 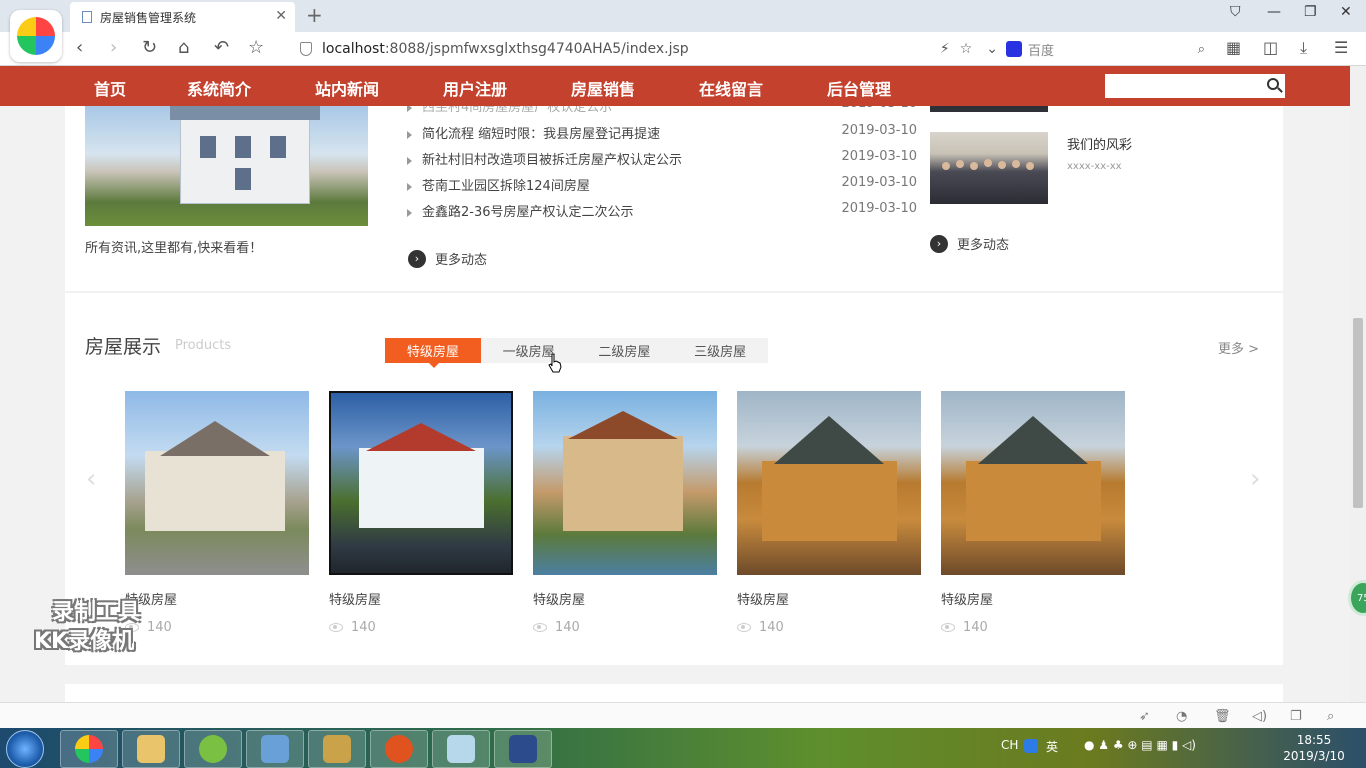 What do you see at coordinates (989, 168) in the screenshot?
I see `team-photo` at bounding box center [989, 168].